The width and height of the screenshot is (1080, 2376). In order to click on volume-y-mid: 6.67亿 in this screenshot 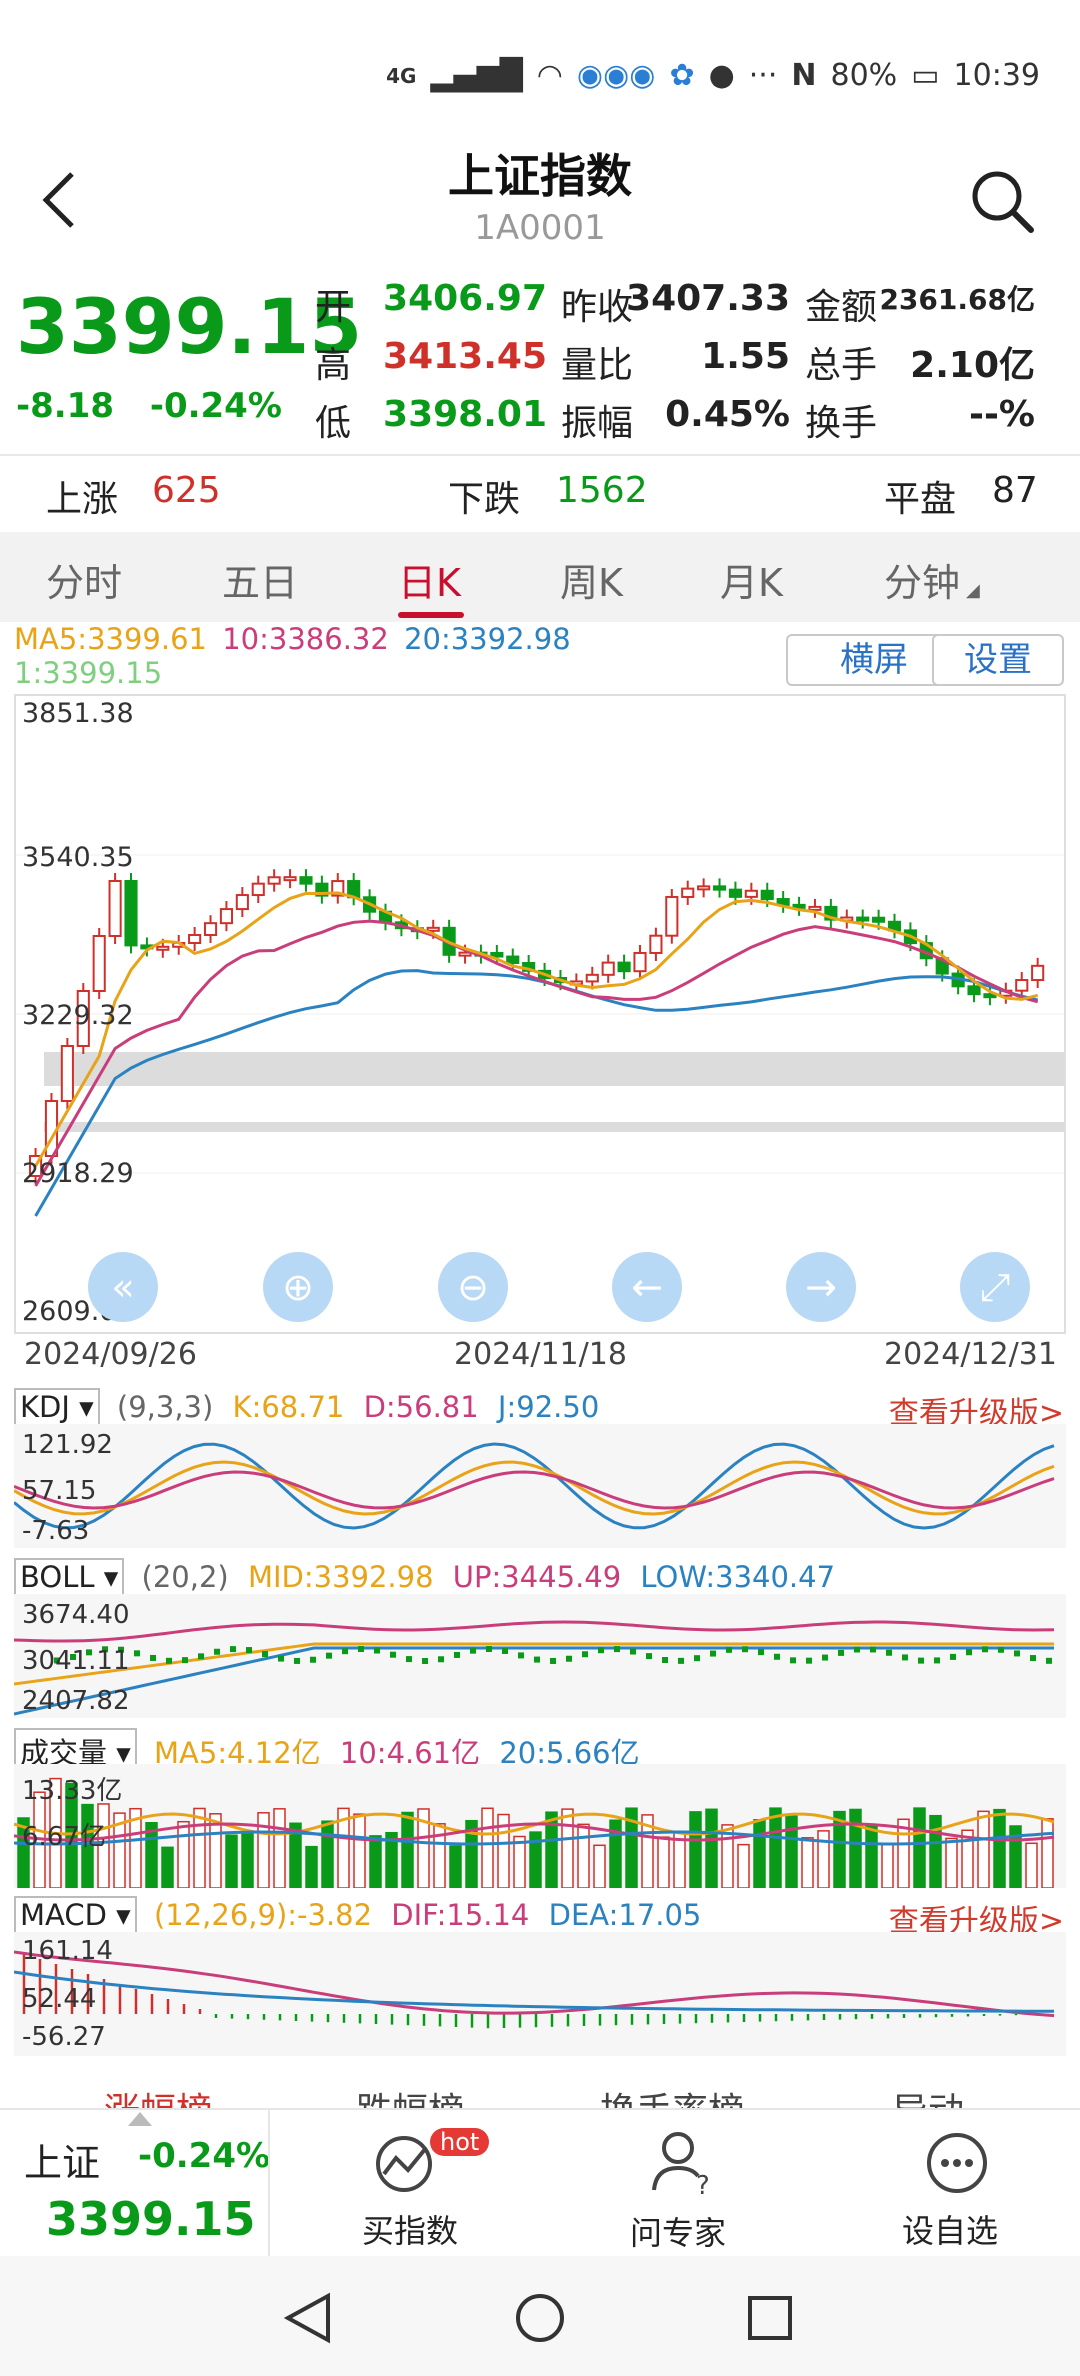, I will do `click(64, 1837)`.